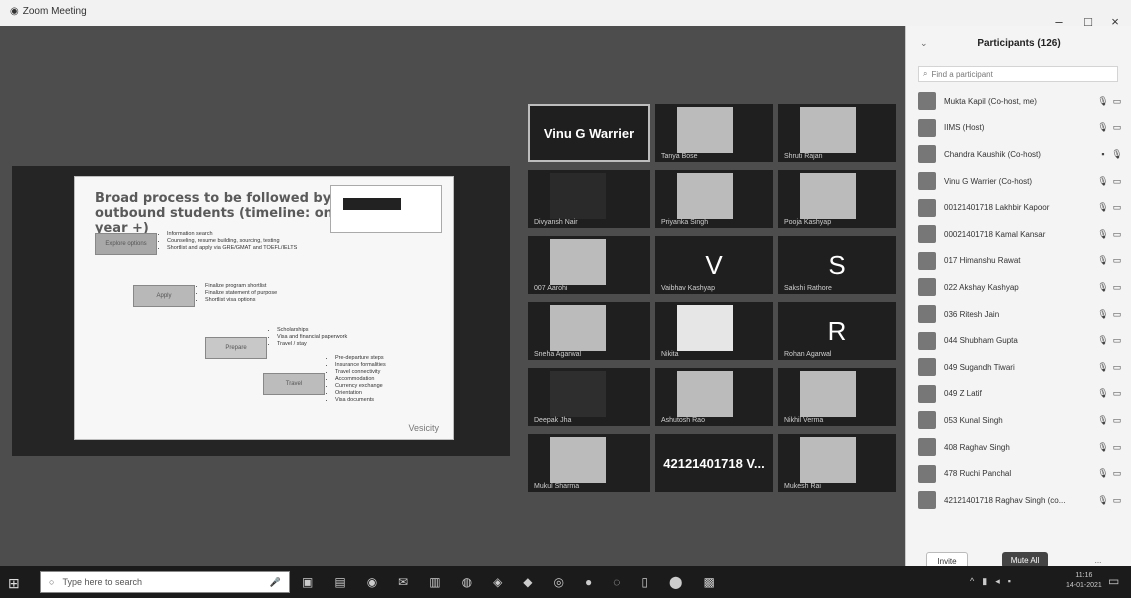  What do you see at coordinates (275, 582) in the screenshot?
I see `microphone-icon: 🎤` at bounding box center [275, 582].